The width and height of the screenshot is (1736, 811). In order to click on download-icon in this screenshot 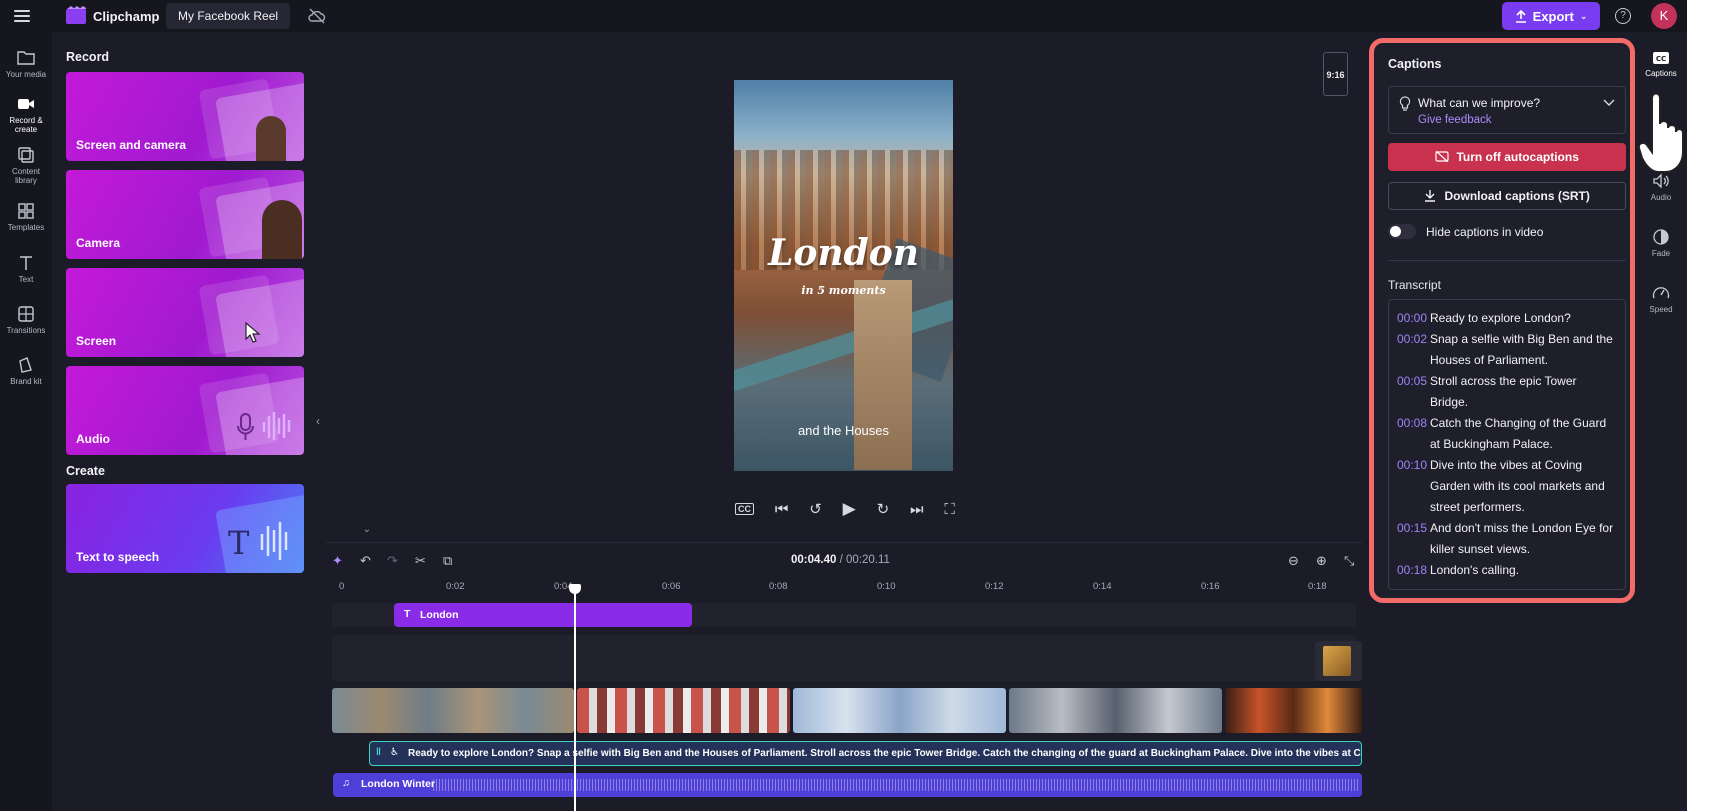, I will do `click(1430, 196)`.